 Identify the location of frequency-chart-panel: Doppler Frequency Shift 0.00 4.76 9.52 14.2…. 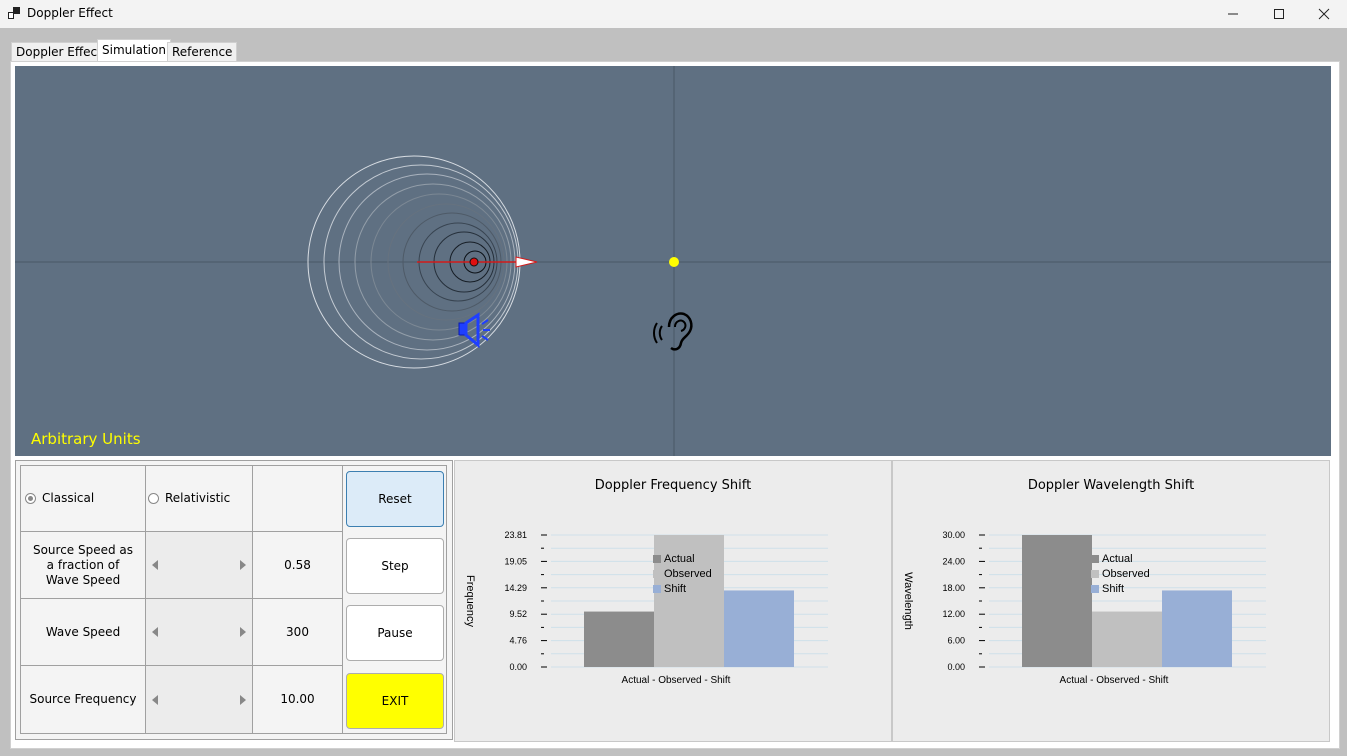
(673, 601).